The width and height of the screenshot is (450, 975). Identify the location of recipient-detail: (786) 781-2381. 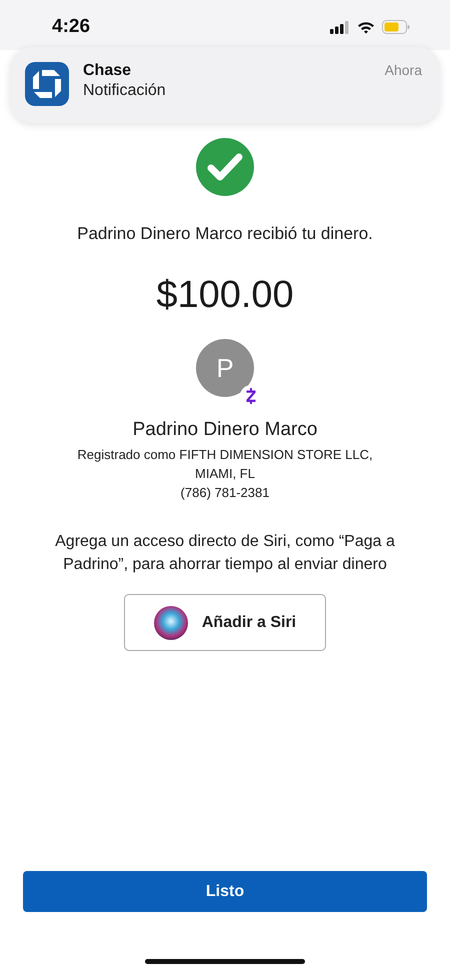
(225, 492).